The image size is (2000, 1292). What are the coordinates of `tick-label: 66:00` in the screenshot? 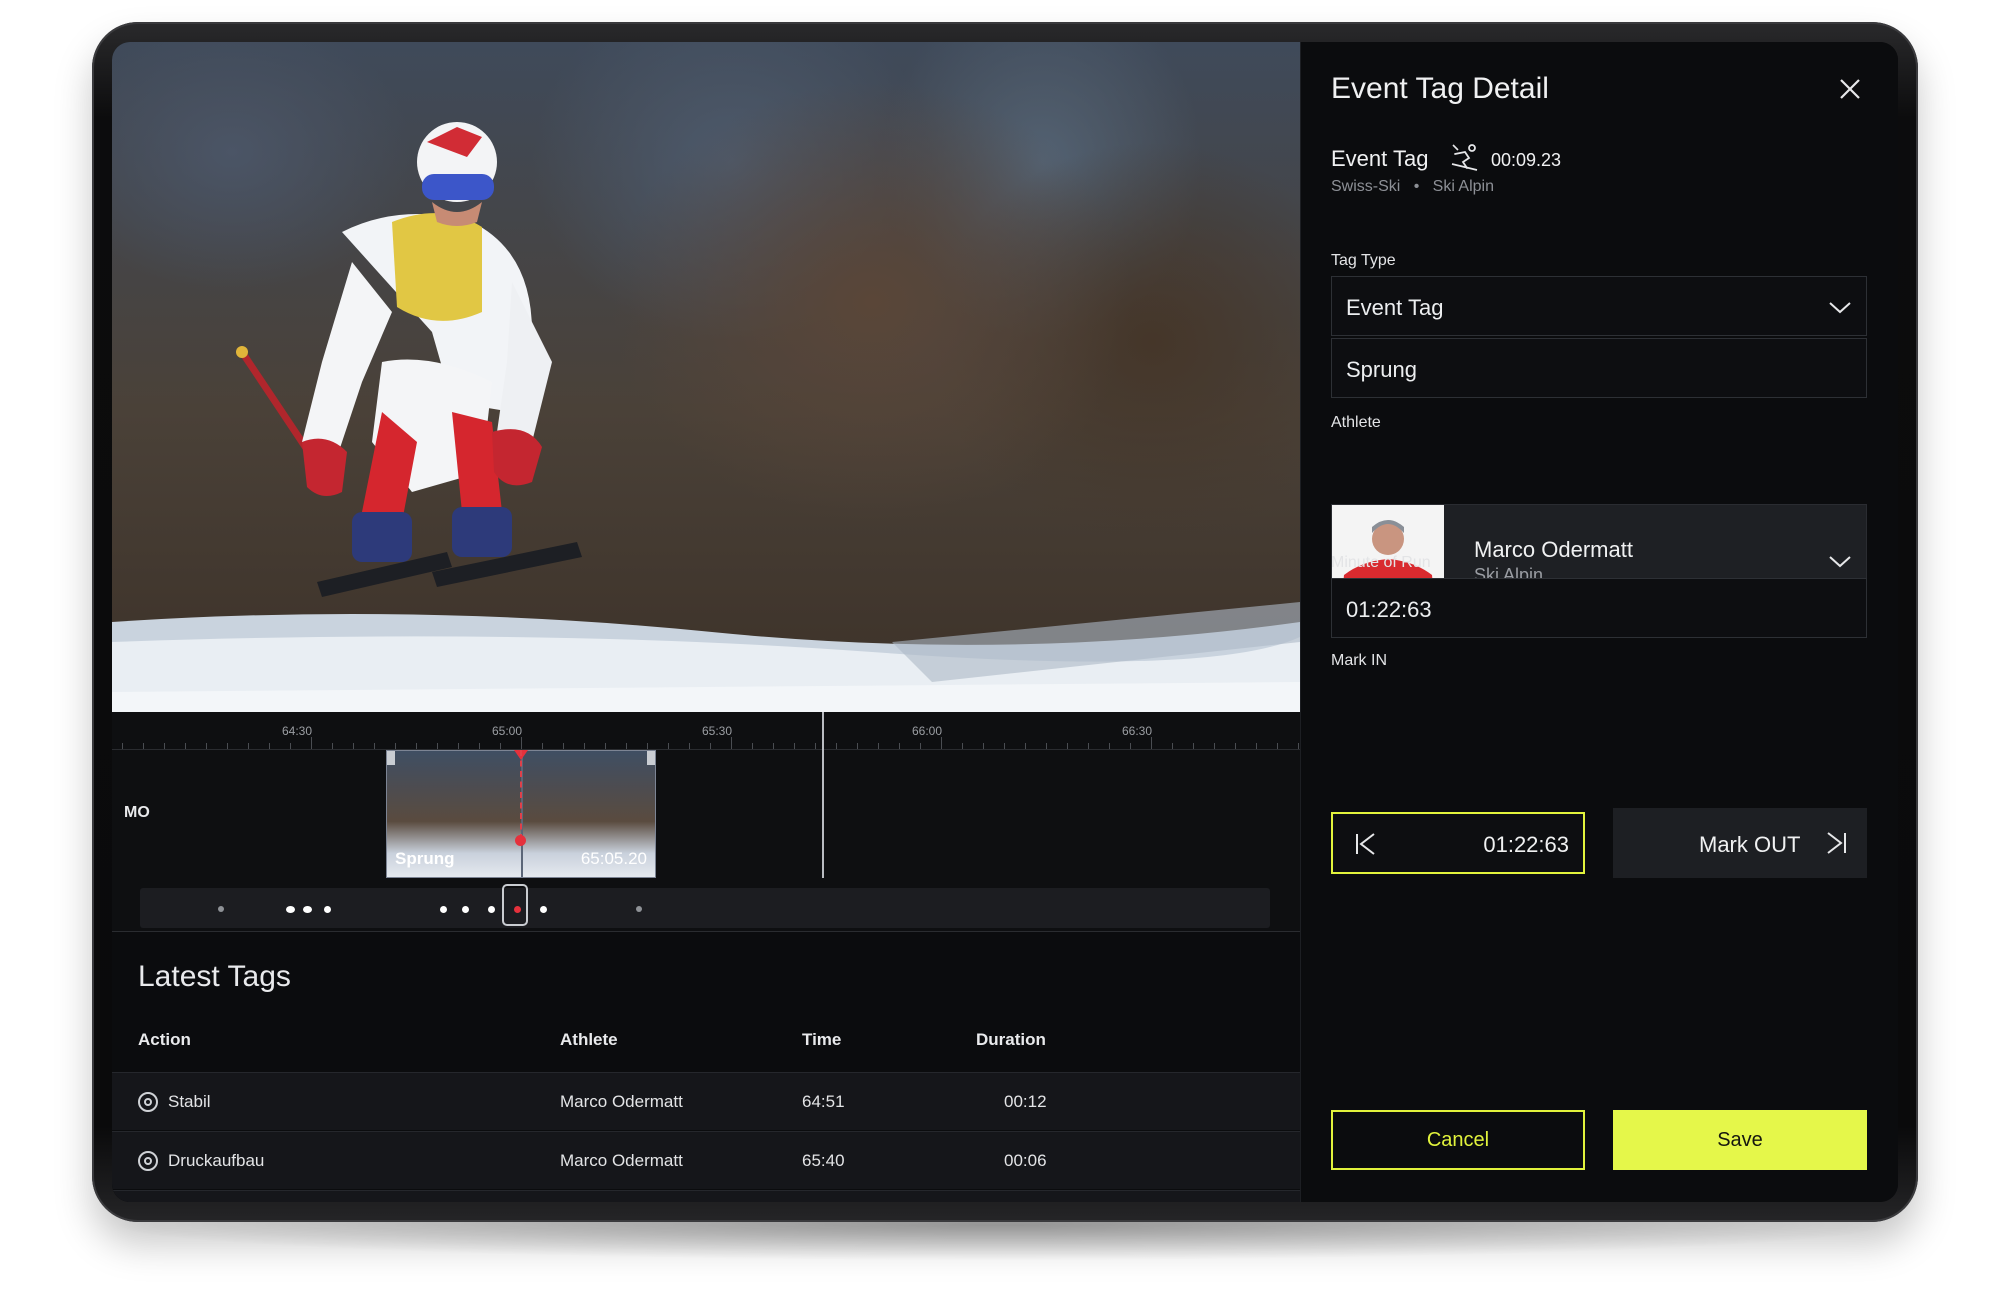 It's located at (927, 731).